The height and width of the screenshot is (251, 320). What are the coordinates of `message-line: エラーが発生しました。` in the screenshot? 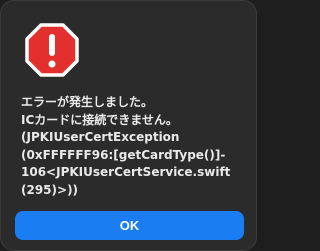 It's located at (87, 102).